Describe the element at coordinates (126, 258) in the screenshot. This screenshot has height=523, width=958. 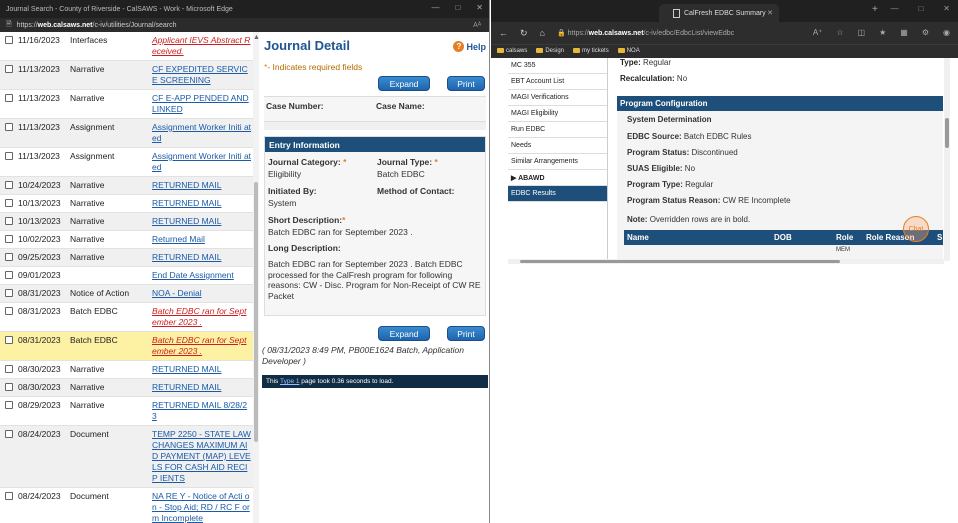
I see `list-item: 09/25/2023 Narrative RETURNED MAIL` at that location.